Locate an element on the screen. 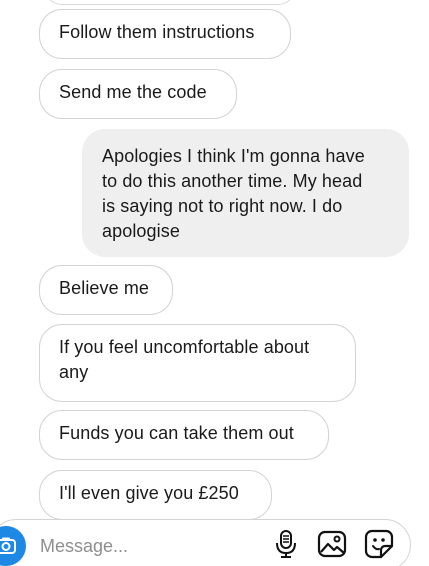 The image size is (429, 566). message-text: Funds you can take them out is located at coordinates (176, 433).